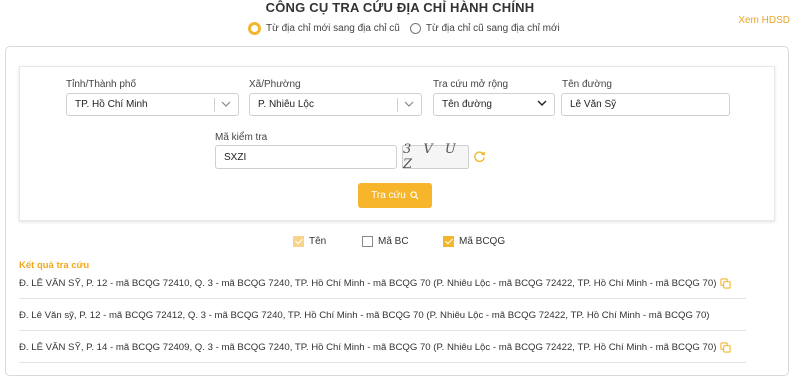  I want to click on street-label: Tên đường, so click(587, 84).